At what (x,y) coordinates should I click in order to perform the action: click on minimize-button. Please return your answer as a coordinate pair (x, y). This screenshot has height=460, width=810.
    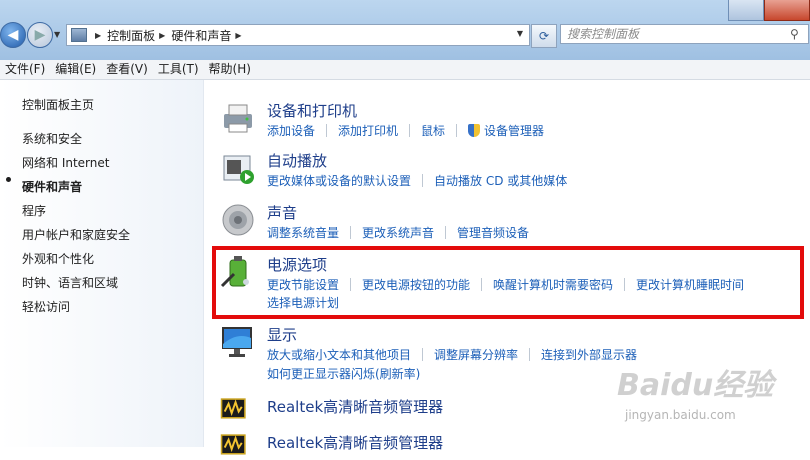
    Looking at the image, I should click on (746, 10).